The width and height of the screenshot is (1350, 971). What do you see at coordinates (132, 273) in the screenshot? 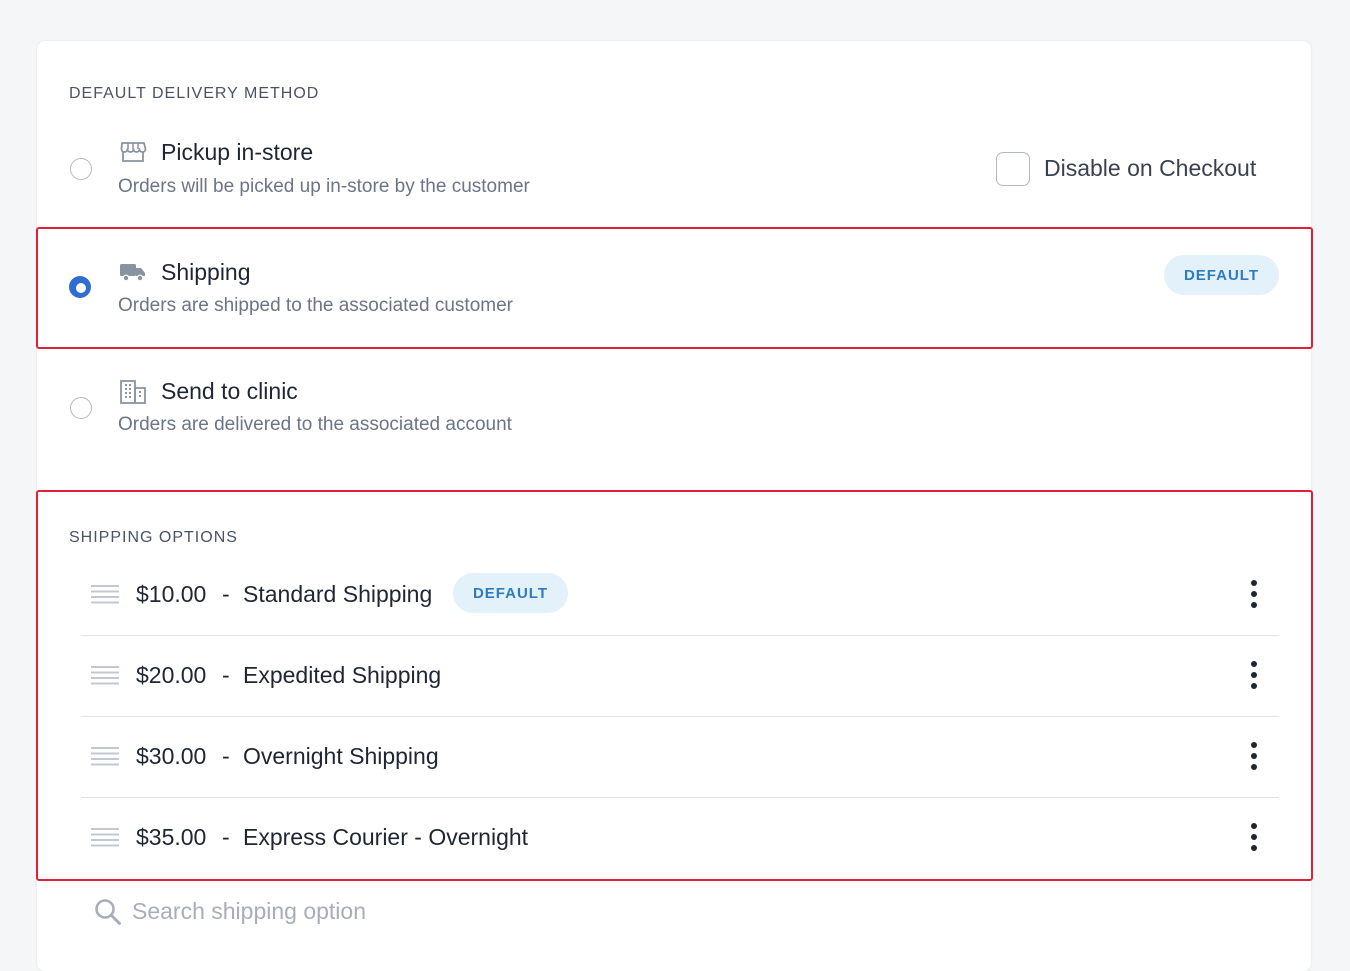
I see `truck-icon` at bounding box center [132, 273].